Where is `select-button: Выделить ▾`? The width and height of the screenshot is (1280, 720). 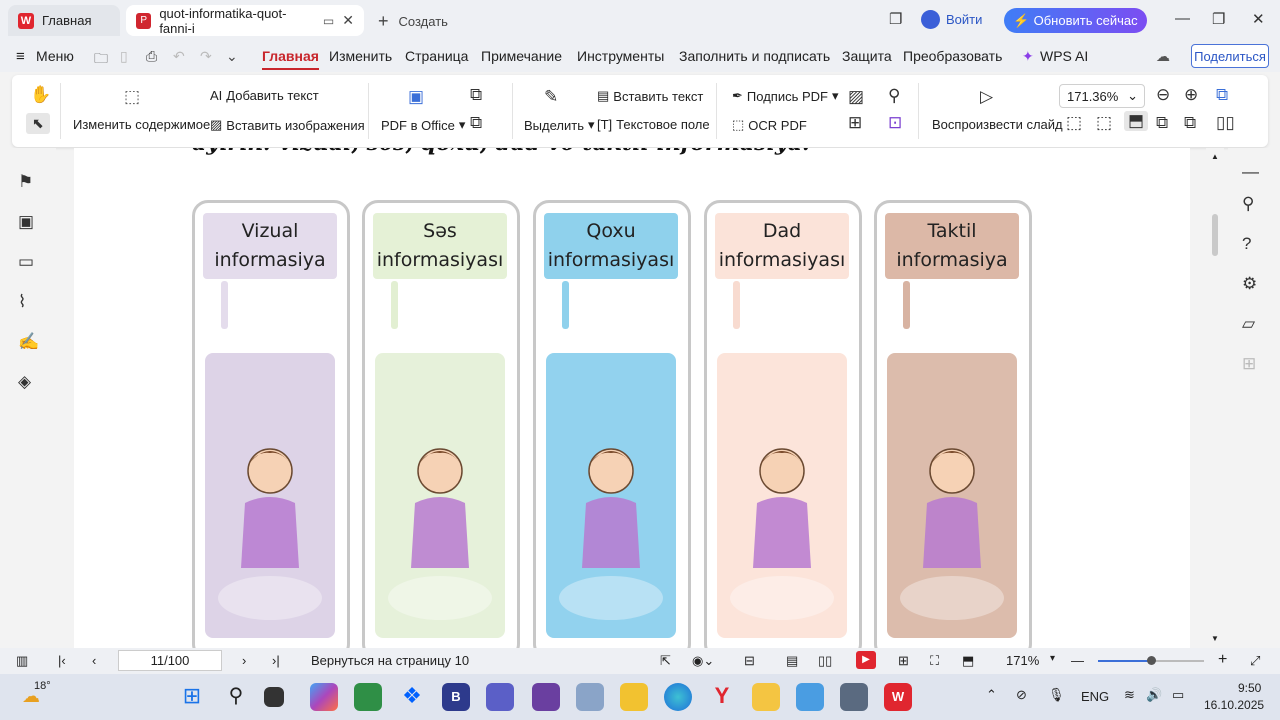
select-button: Выделить ▾ is located at coordinates (559, 125).